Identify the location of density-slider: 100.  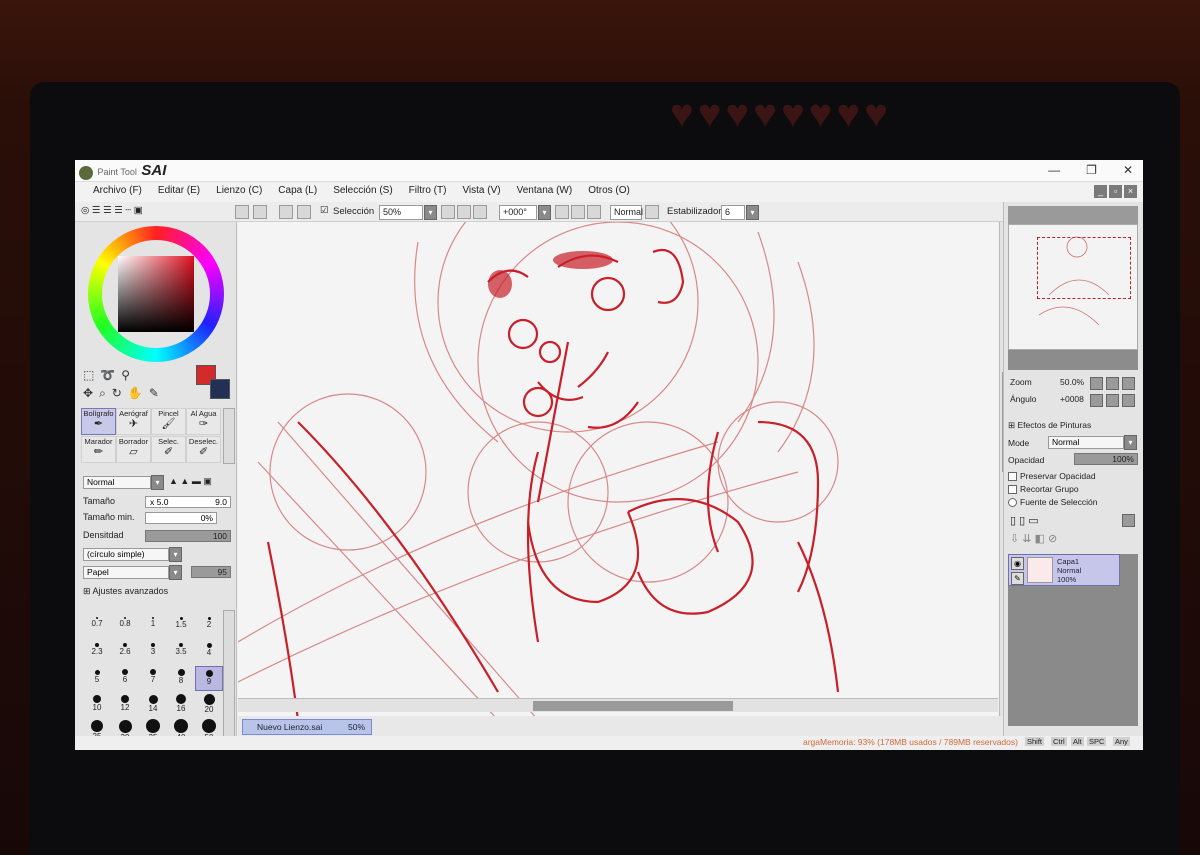
(188, 536).